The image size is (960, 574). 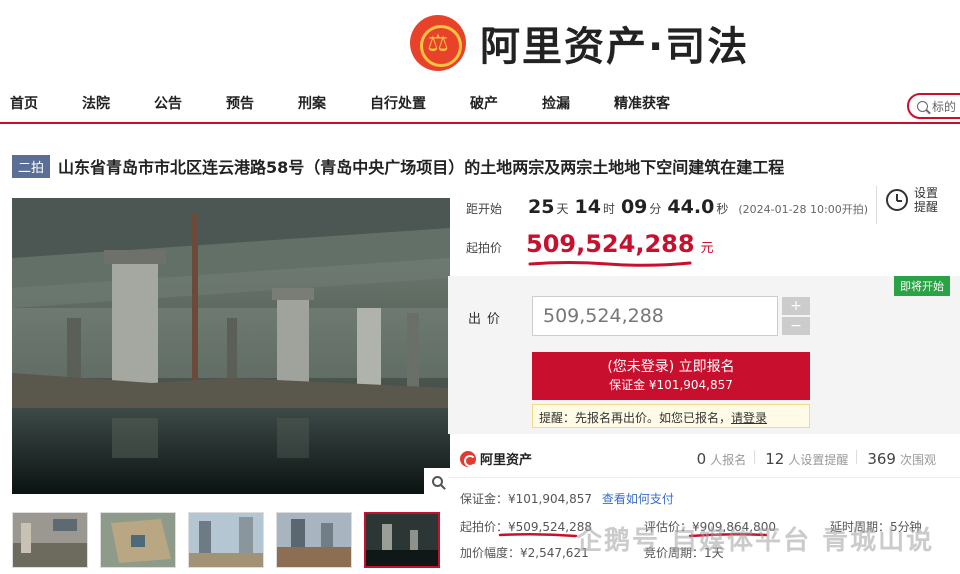 What do you see at coordinates (610, 244) in the screenshot?
I see `start-price-value: 509,524,288` at bounding box center [610, 244].